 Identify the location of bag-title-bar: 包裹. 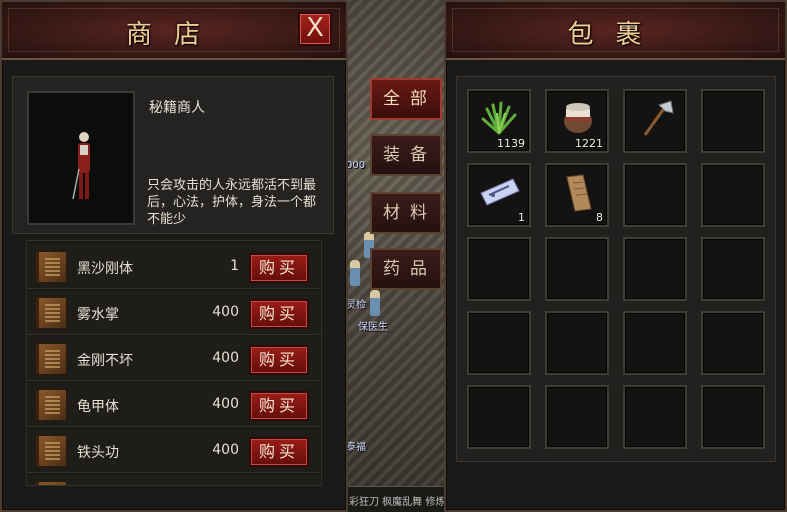
(615, 31).